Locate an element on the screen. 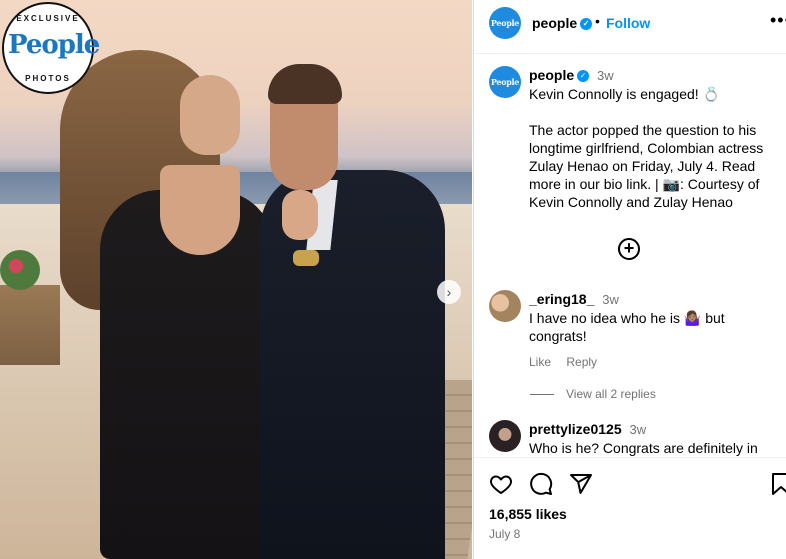 The height and width of the screenshot is (559, 786). avatar-logo-text: People is located at coordinates (505, 23).